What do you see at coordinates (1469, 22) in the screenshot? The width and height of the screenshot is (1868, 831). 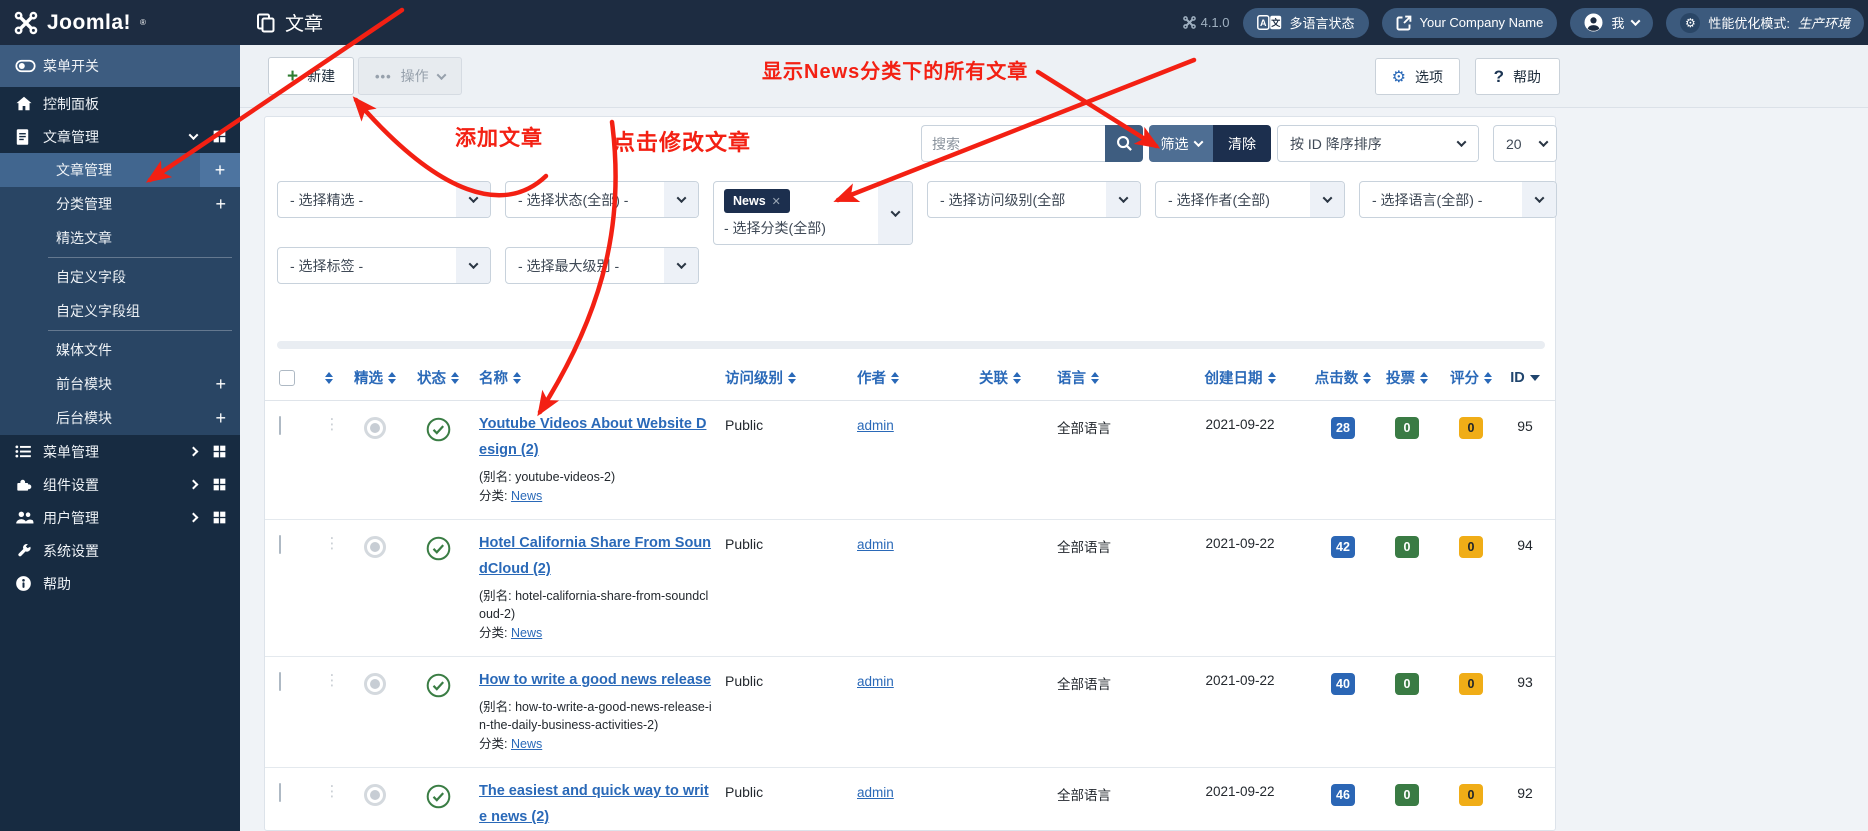 I see `company-preview-button: Your Company Name` at bounding box center [1469, 22].